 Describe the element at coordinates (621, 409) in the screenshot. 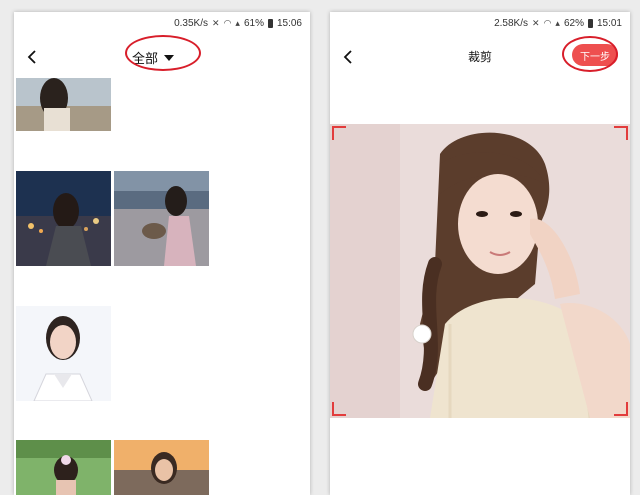

I see `crop-handle-bottom-right` at that location.